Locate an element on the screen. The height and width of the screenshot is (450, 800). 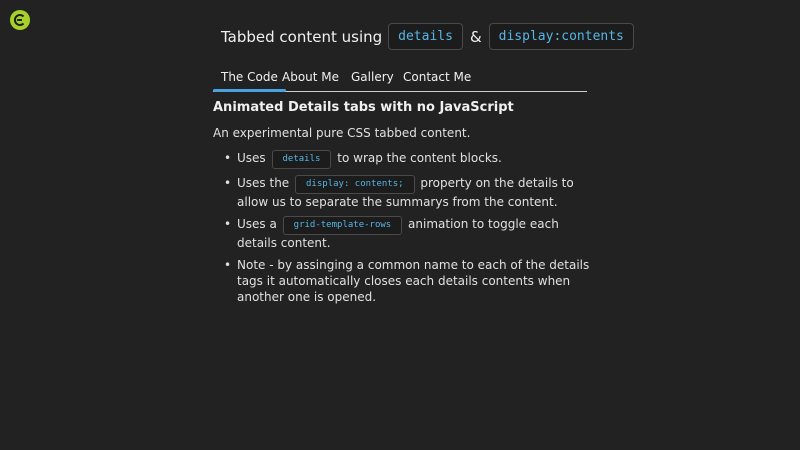
list-item-text: to wrap the content blocks. is located at coordinates (419, 158).